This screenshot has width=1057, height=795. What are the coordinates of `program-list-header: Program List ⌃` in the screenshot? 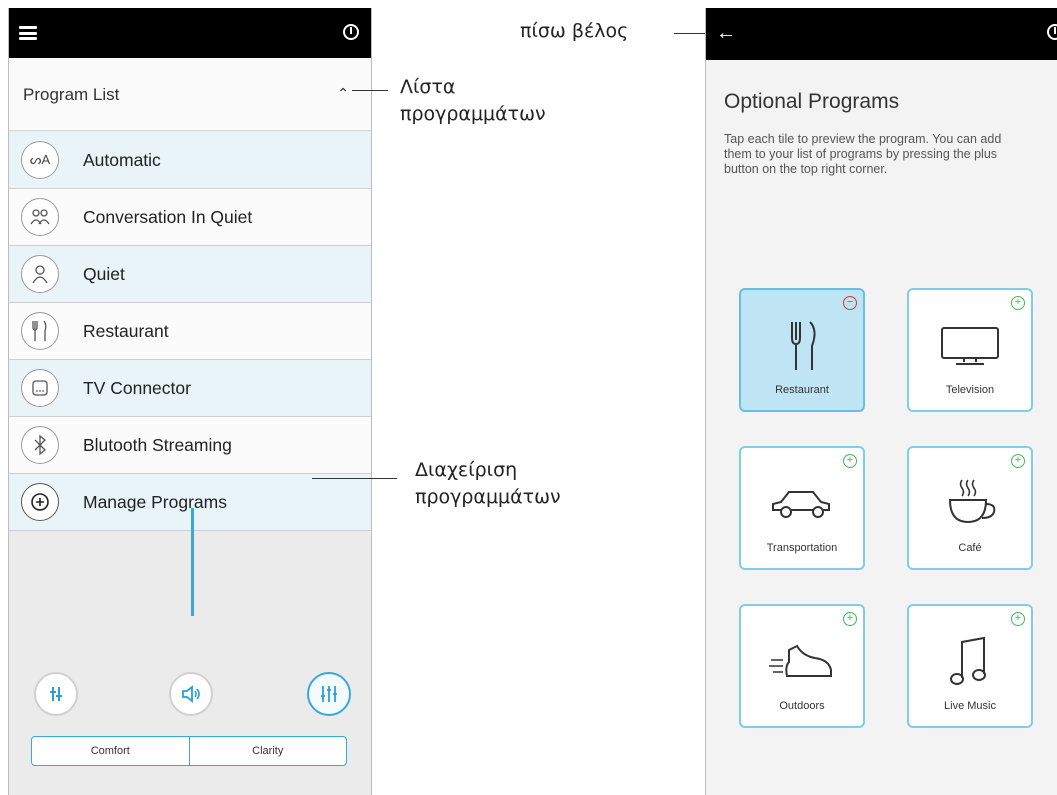 It's located at (190, 94).